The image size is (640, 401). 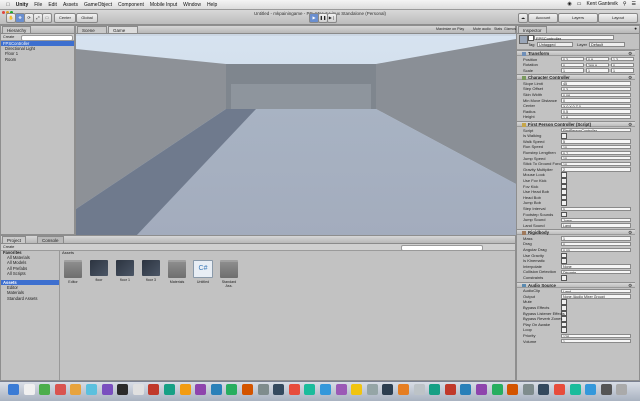 I want to click on list-icon: ☰, so click(x=634, y=4).